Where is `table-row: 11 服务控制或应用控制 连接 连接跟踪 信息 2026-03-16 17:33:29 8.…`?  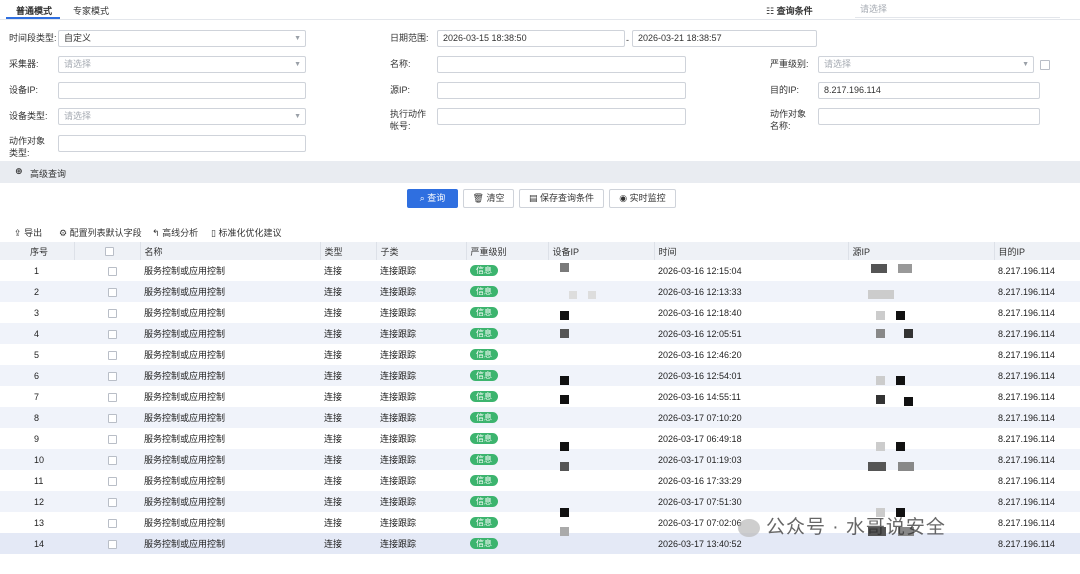 table-row: 11 服务控制或应用控制 连接 连接跟踪 信息 2026-03-16 17:33:29 8.… is located at coordinates (540, 480).